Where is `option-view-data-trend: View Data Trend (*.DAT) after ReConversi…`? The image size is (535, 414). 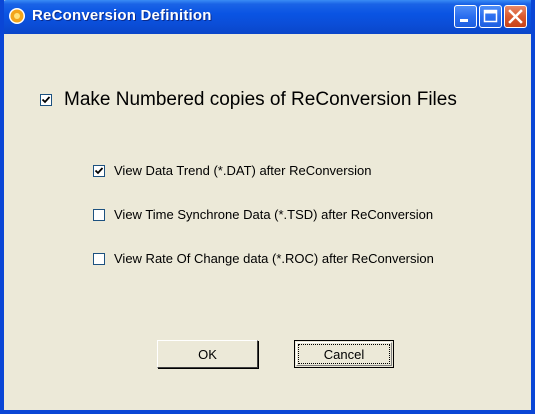
option-view-data-trend: View Data Trend (*.DAT) after ReConversi… is located at coordinates (232, 170).